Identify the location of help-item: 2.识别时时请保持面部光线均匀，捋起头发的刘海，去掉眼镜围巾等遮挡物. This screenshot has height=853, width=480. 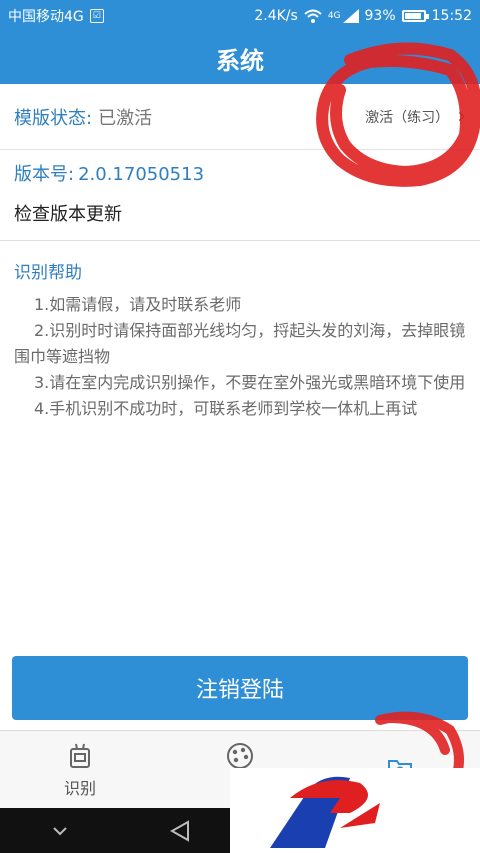
(240, 343).